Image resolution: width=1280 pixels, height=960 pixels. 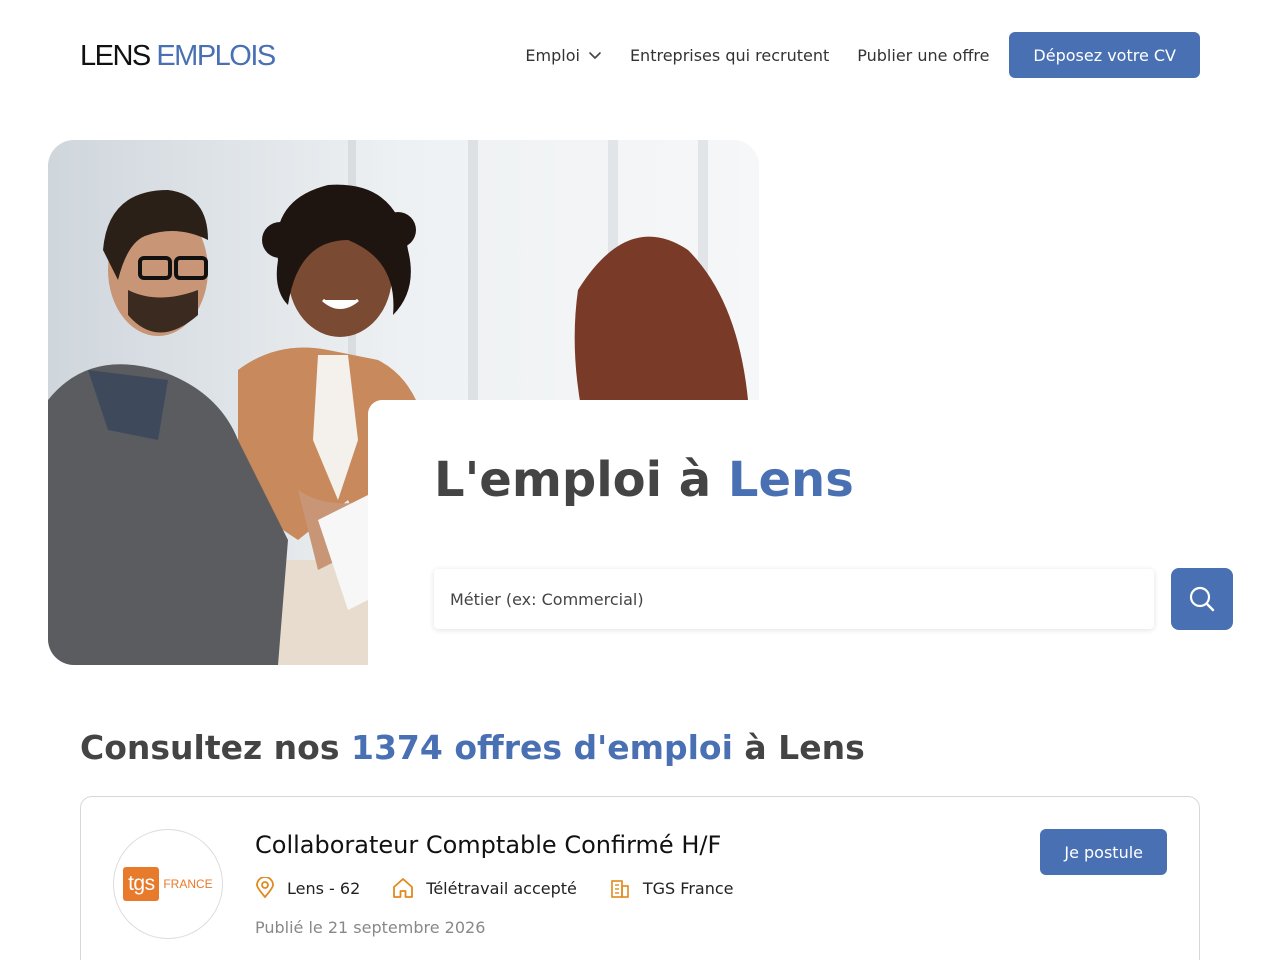 I want to click on nav-emploi-label: Emploi, so click(x=552, y=55).